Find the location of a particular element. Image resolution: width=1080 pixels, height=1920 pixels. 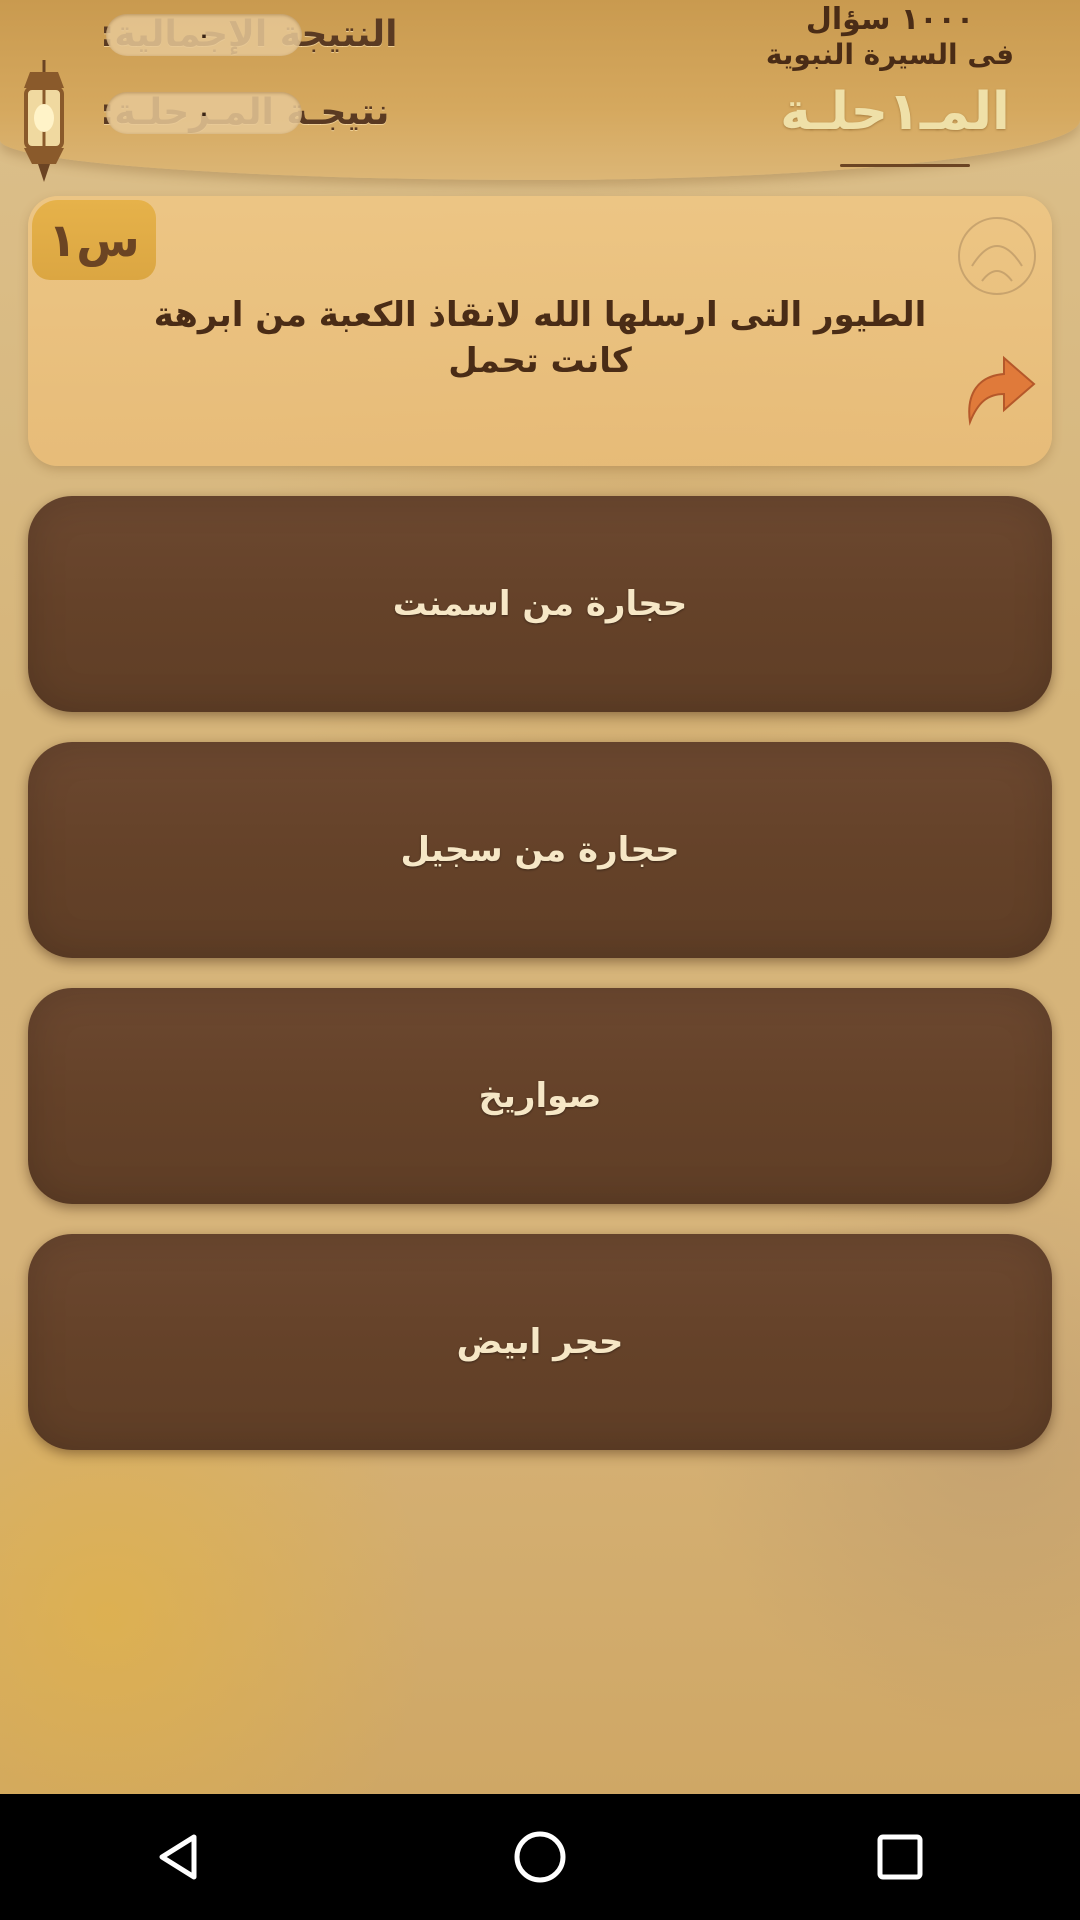

back-triangle-icon is located at coordinates (178, 1857).